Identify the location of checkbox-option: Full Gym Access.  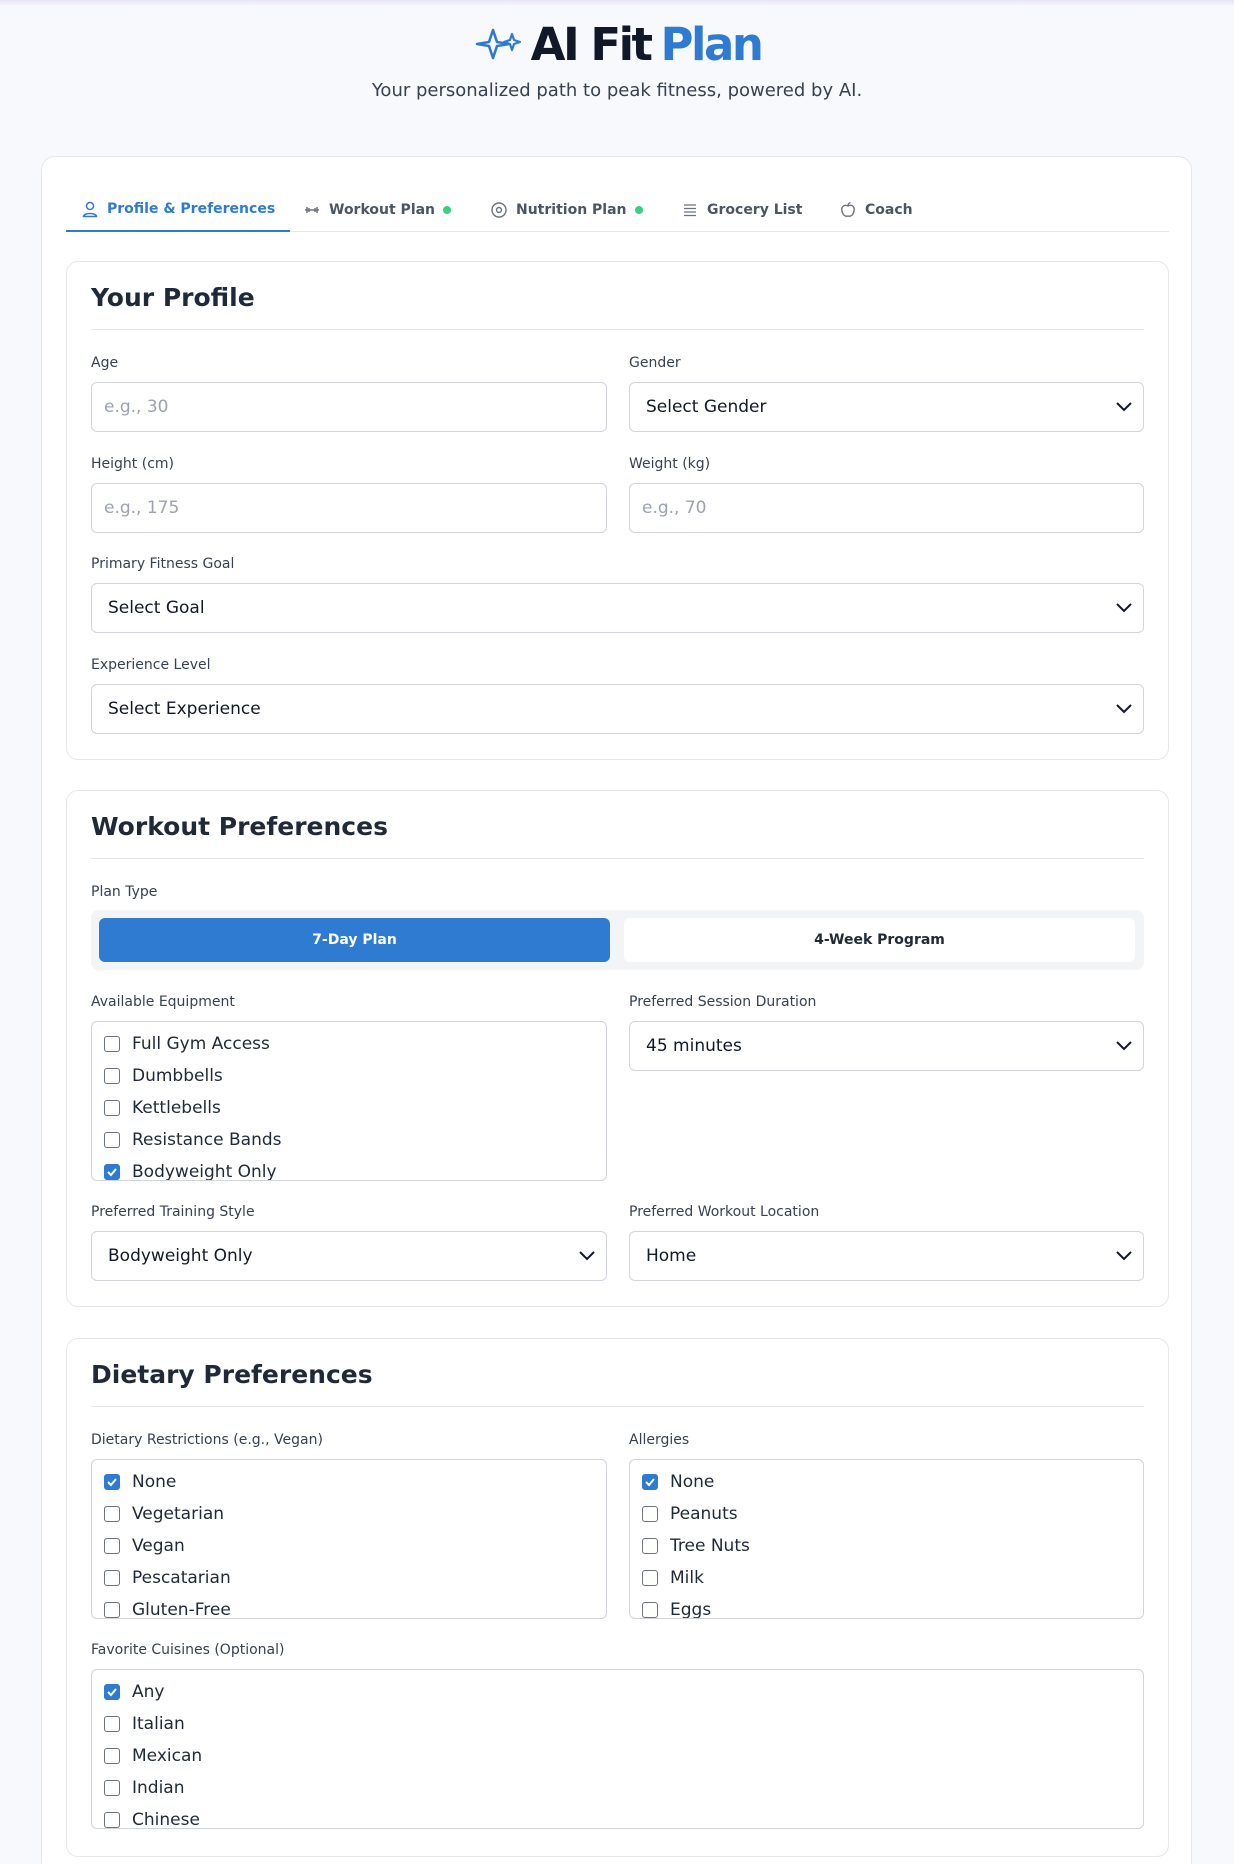
(187, 1044).